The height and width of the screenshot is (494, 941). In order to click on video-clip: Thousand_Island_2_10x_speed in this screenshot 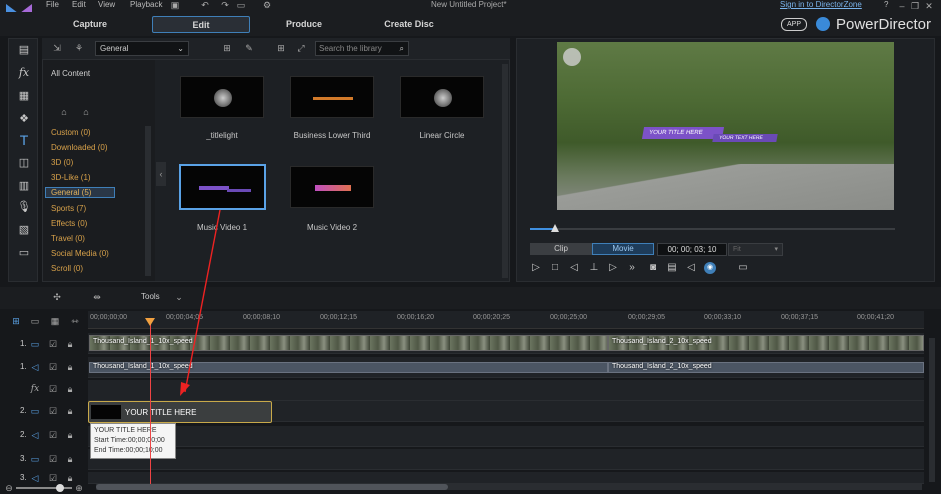, I will do `click(766, 343)`.